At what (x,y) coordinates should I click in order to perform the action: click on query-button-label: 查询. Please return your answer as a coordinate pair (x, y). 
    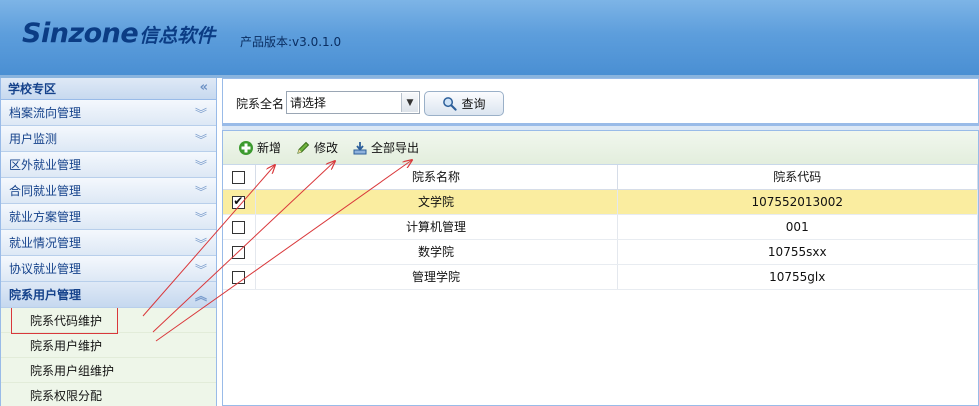
    Looking at the image, I should click on (473, 104).